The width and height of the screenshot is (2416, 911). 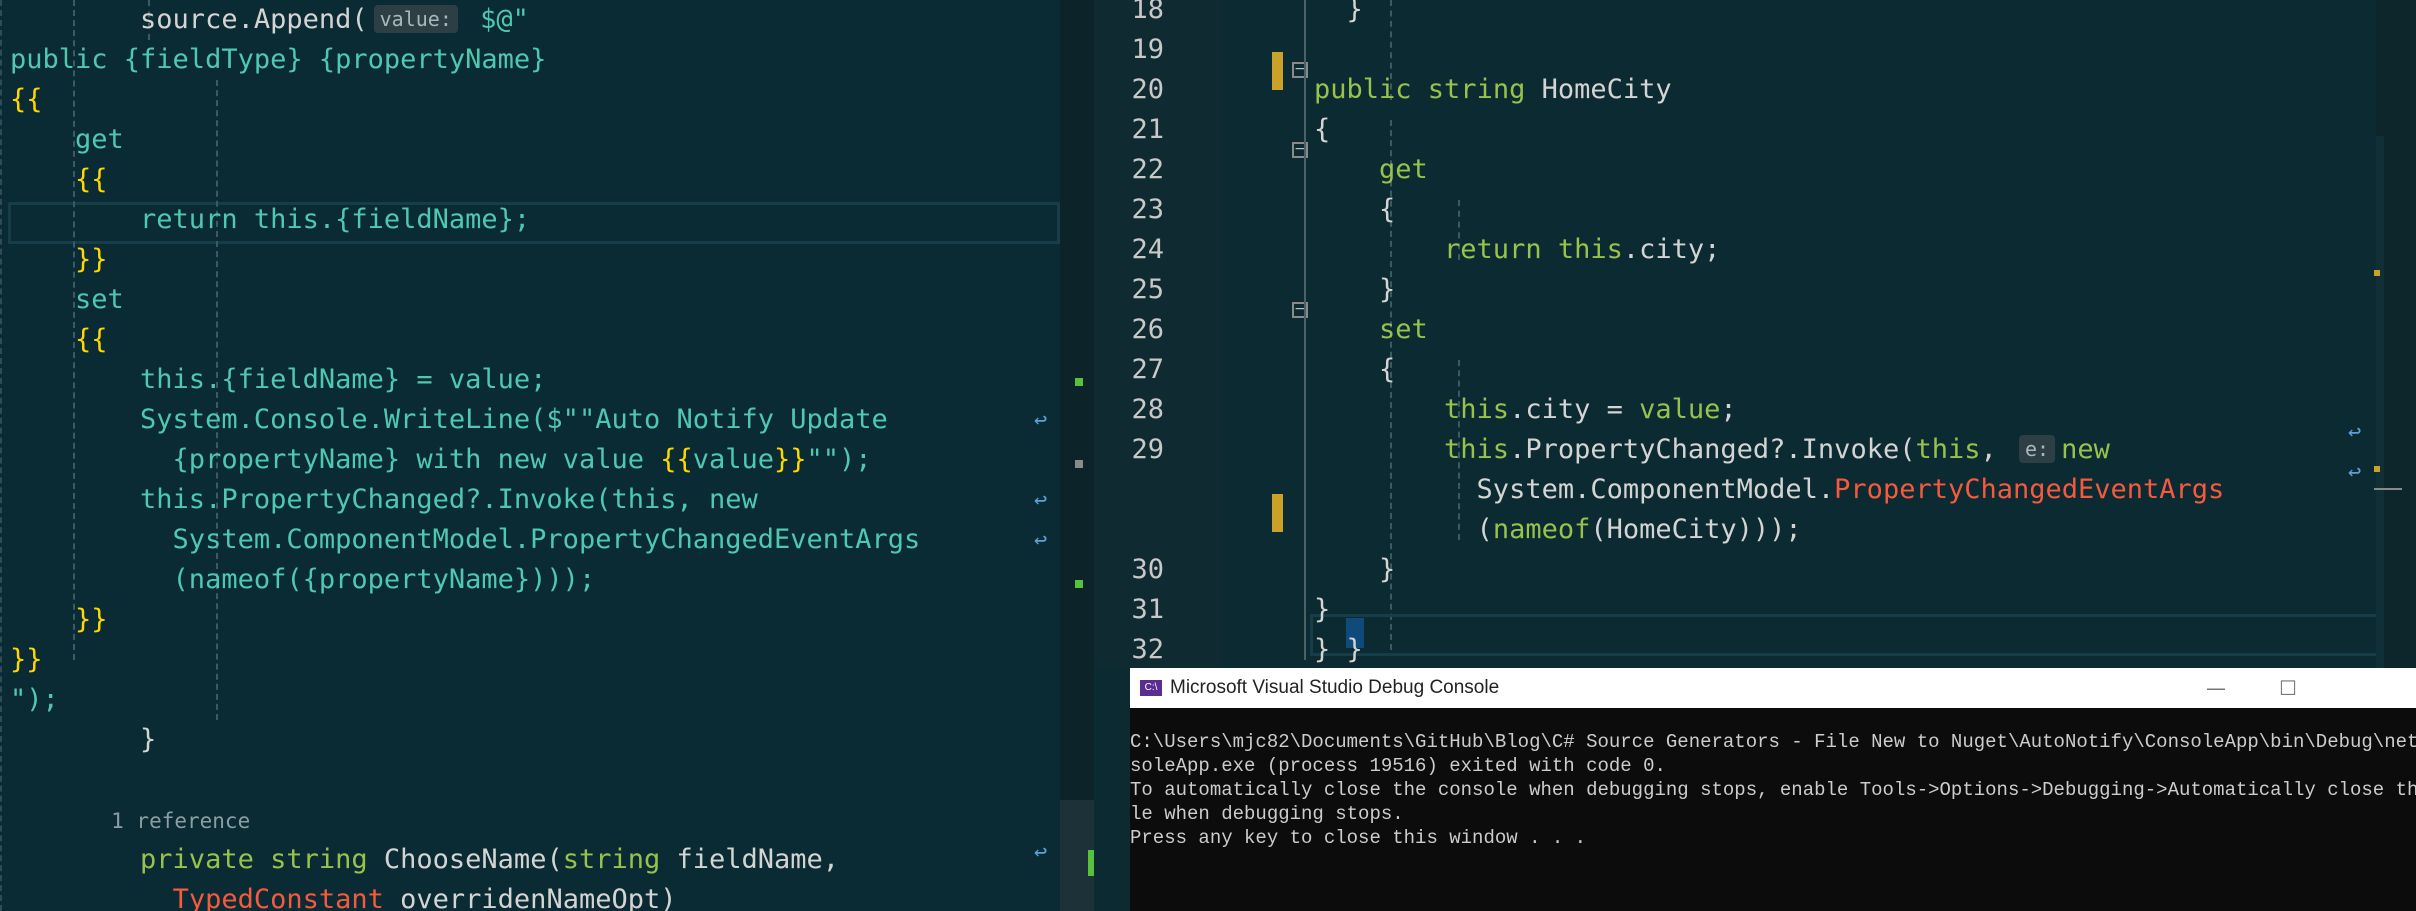 I want to click on line-number: 25, so click(x=1147, y=289).